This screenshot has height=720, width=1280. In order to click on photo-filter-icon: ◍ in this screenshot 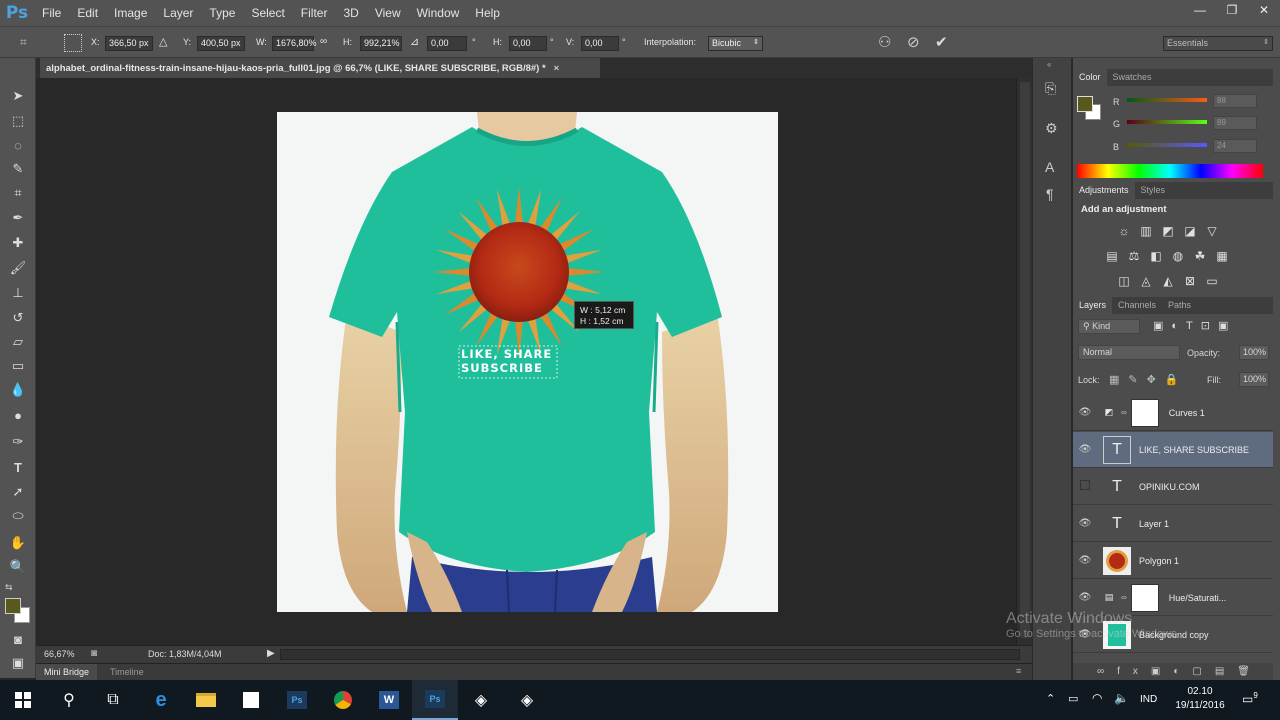, I will do `click(1178, 256)`.